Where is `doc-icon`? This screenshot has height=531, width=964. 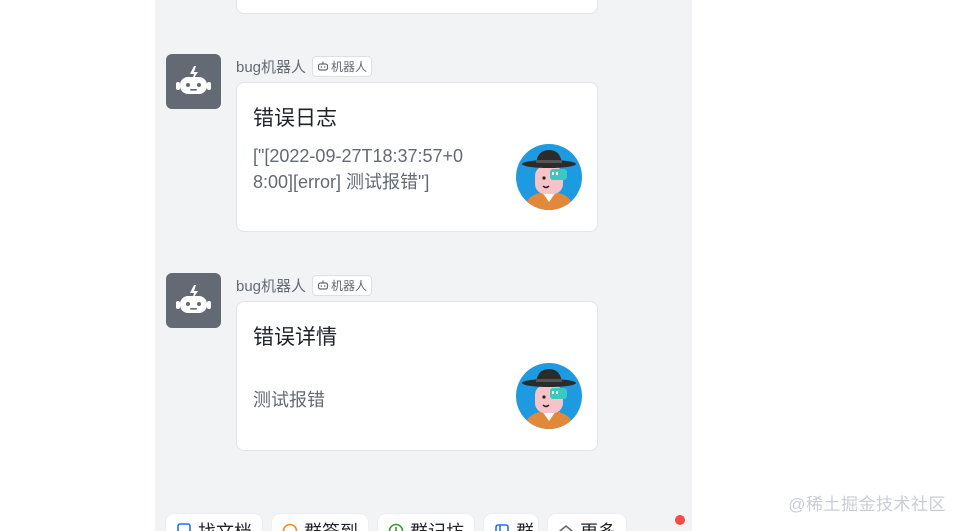 doc-icon is located at coordinates (184, 527).